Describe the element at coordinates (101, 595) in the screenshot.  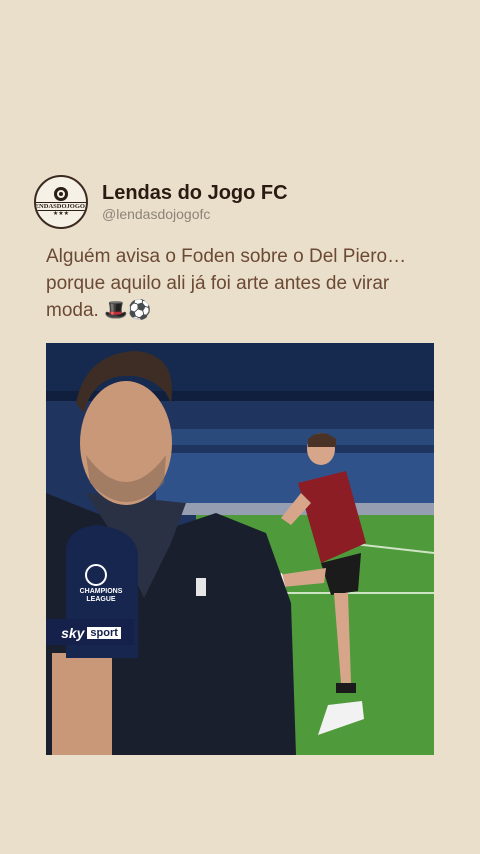
I see `mic-league-label: CHAMPIONS LEAGUE` at that location.